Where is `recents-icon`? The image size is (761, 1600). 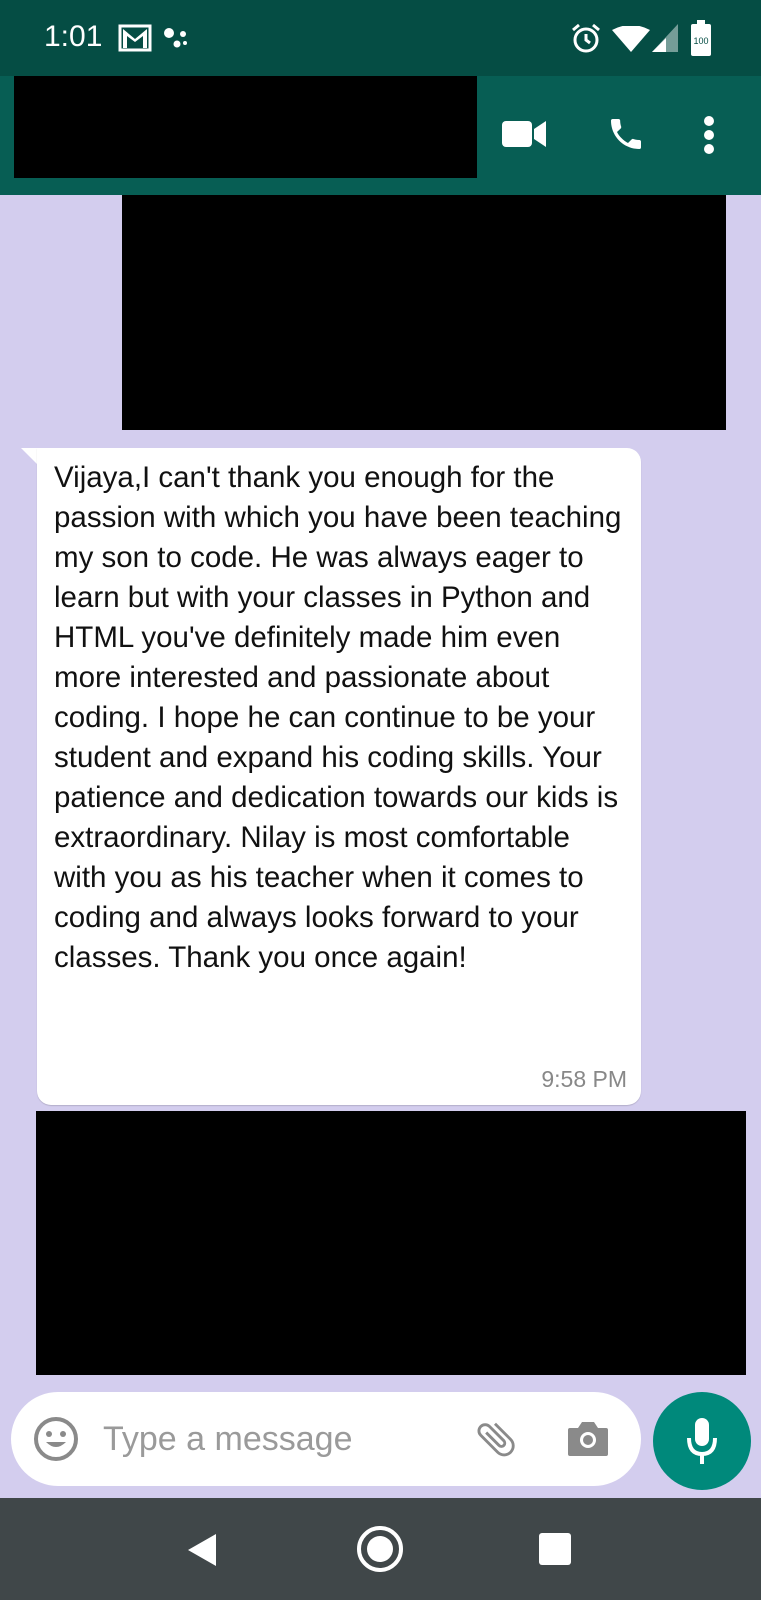 recents-icon is located at coordinates (555, 1549).